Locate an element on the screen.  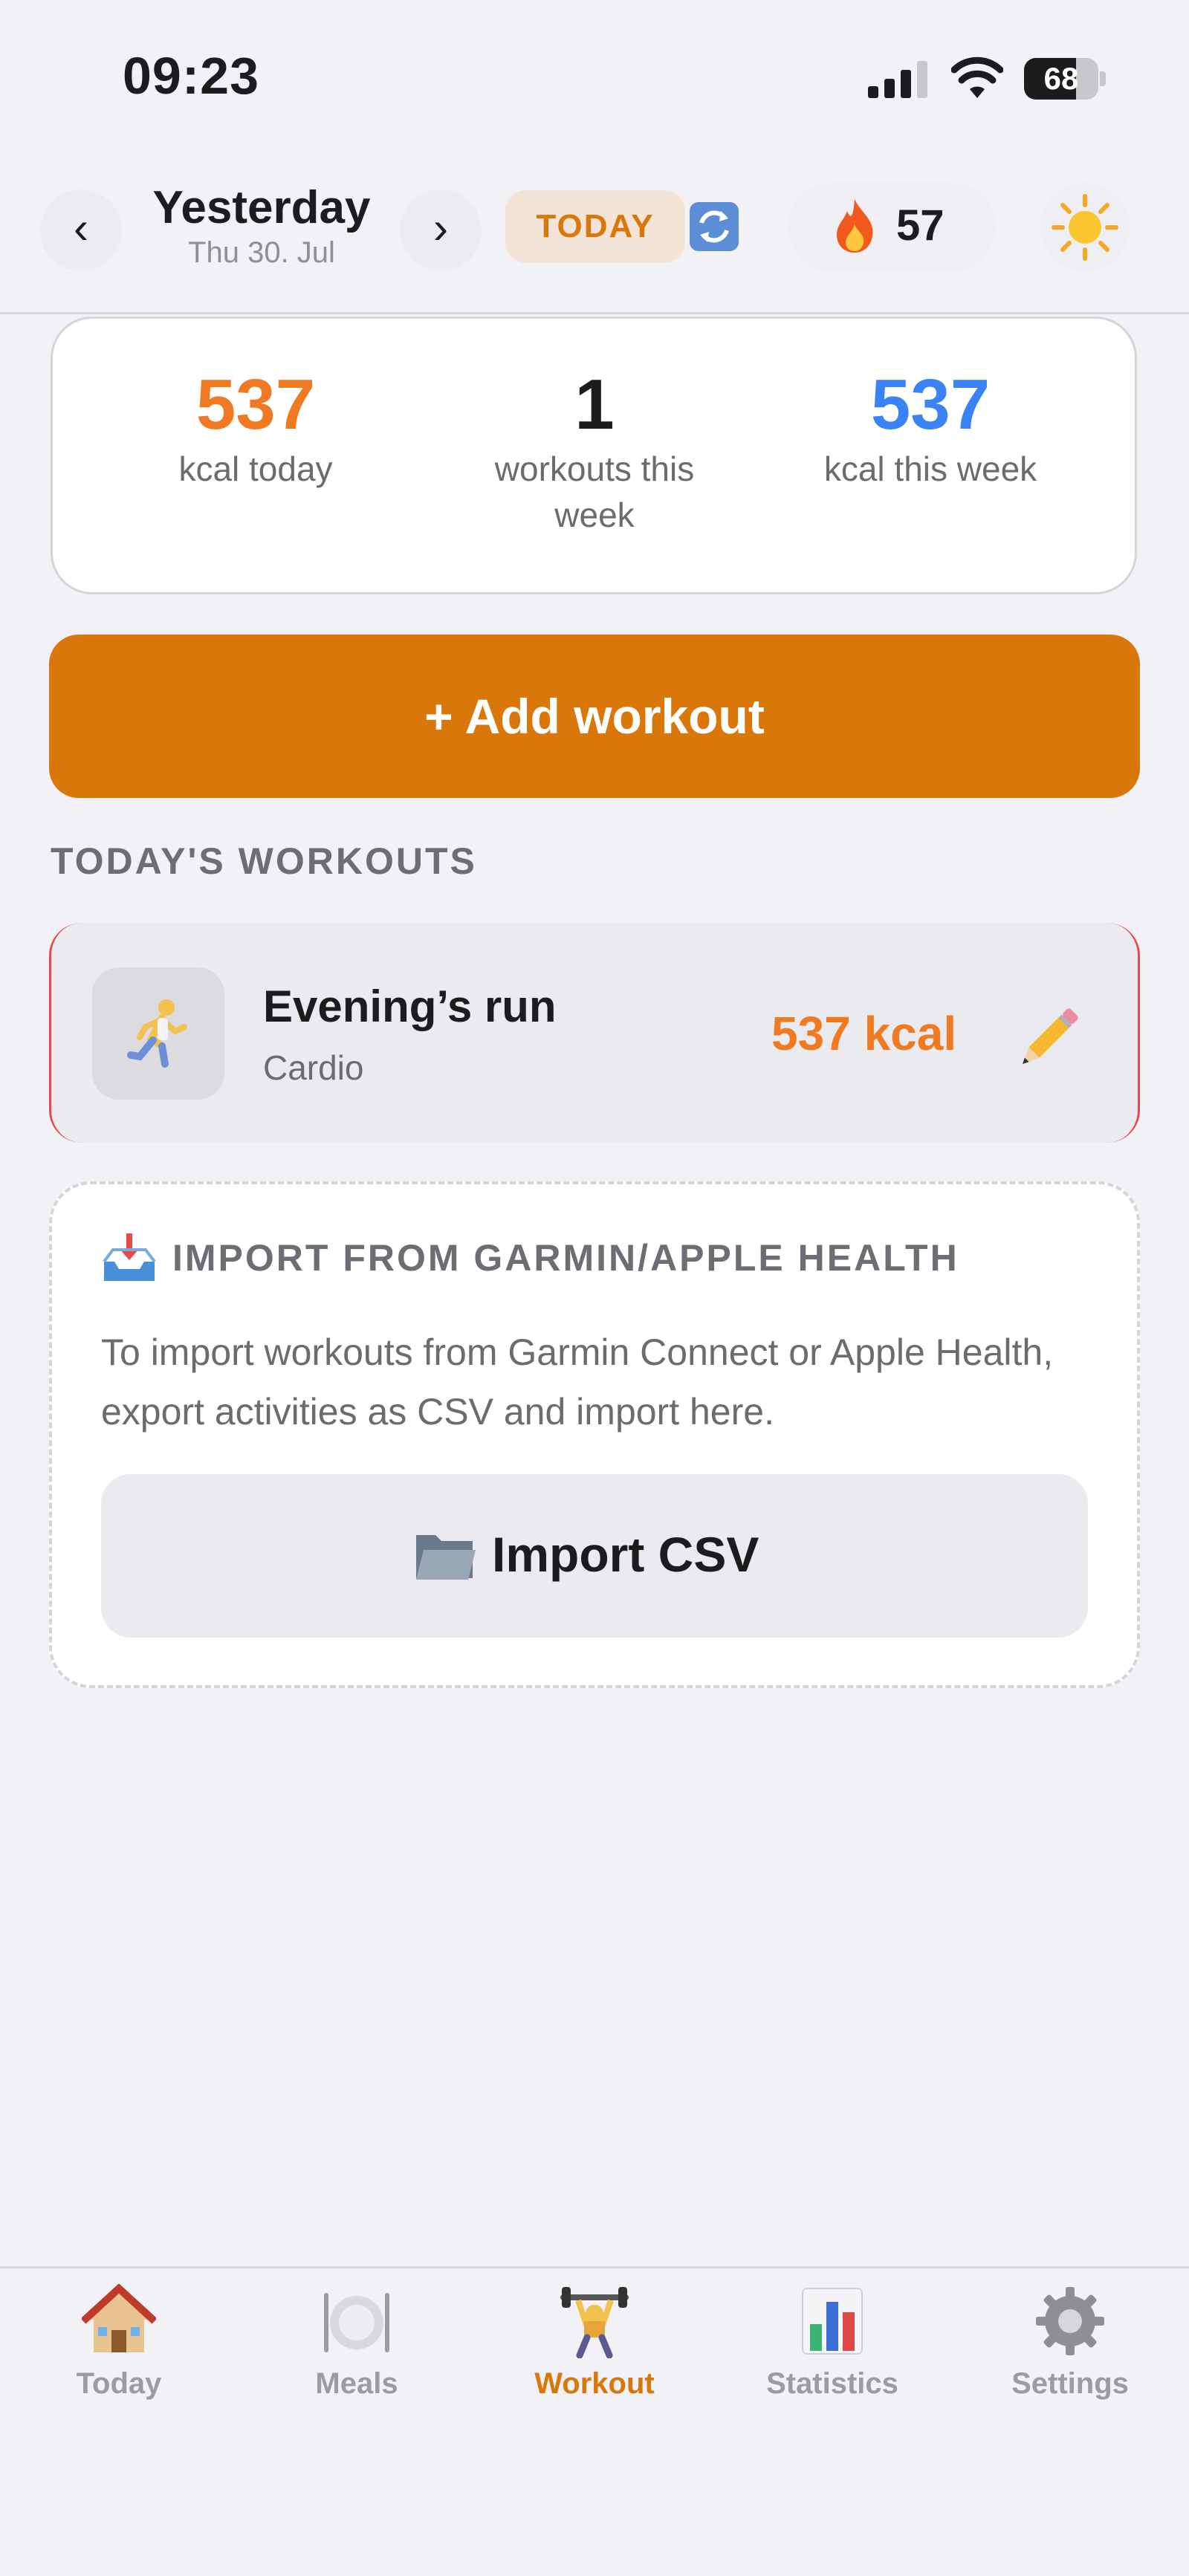
date-subtitle: Thu 30. Jul is located at coordinates (261, 252).